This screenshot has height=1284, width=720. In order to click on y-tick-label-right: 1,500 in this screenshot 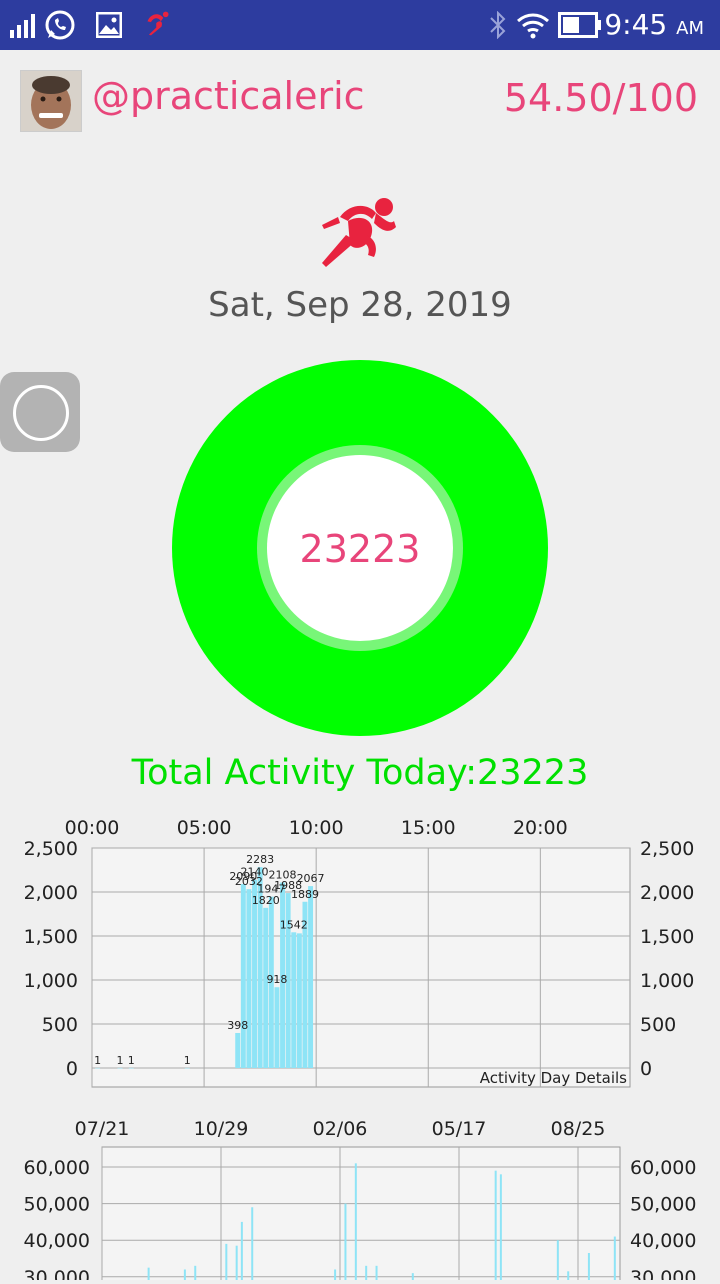, I will do `click(667, 937)`.